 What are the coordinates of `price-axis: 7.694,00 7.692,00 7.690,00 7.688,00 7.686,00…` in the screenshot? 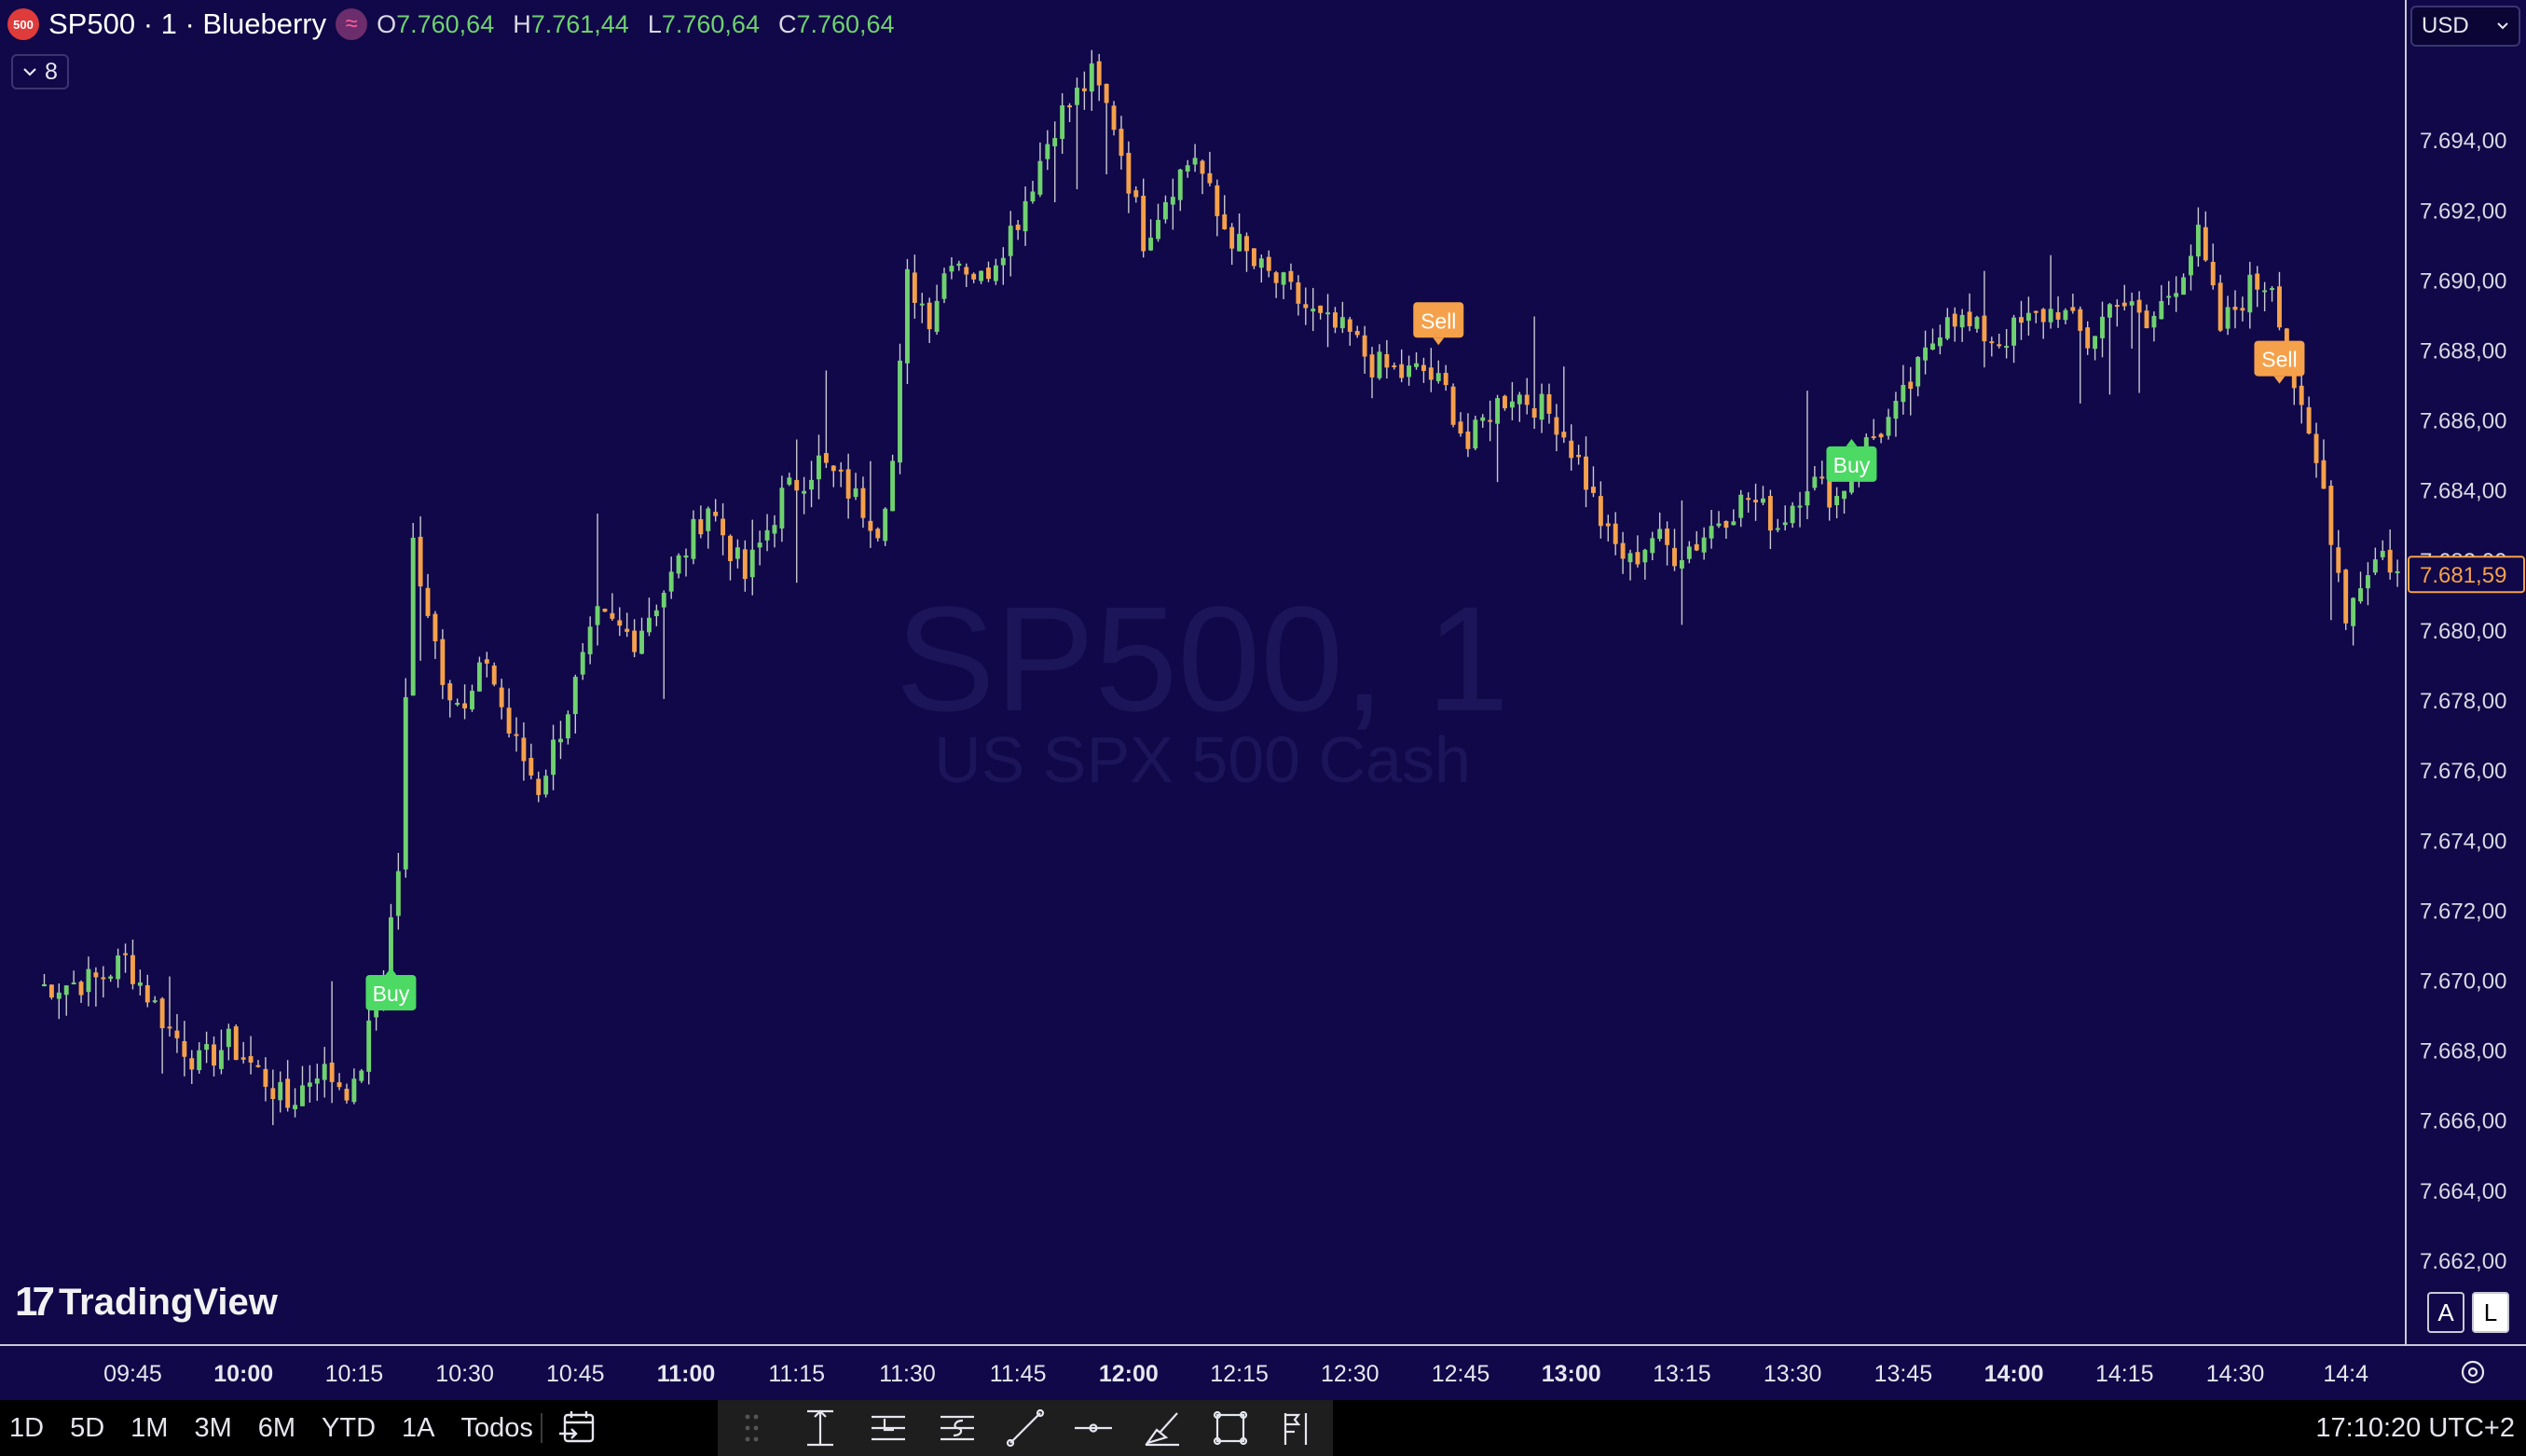 It's located at (2466, 672).